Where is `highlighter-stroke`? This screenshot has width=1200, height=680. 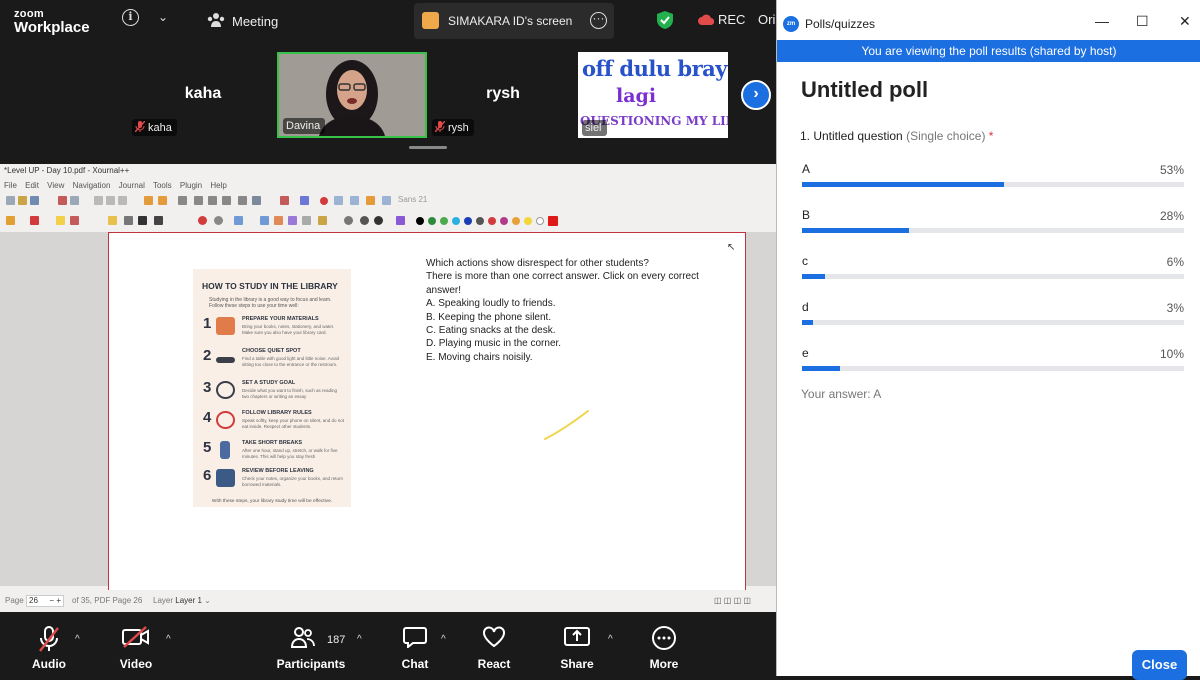 highlighter-stroke is located at coordinates (566, 425).